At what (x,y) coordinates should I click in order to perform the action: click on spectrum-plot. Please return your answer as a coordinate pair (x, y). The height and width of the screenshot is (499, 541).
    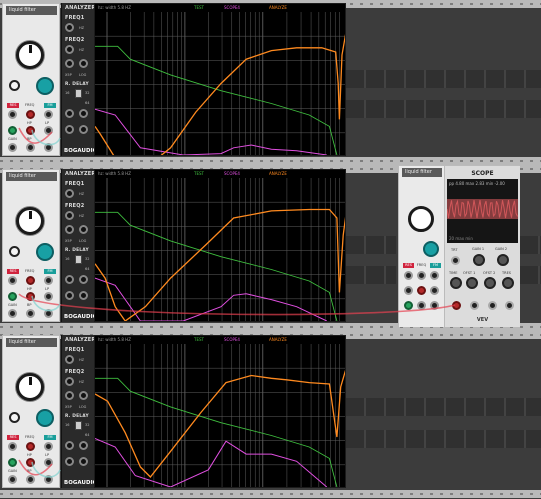
    Looking at the image, I should click on (220, 83).